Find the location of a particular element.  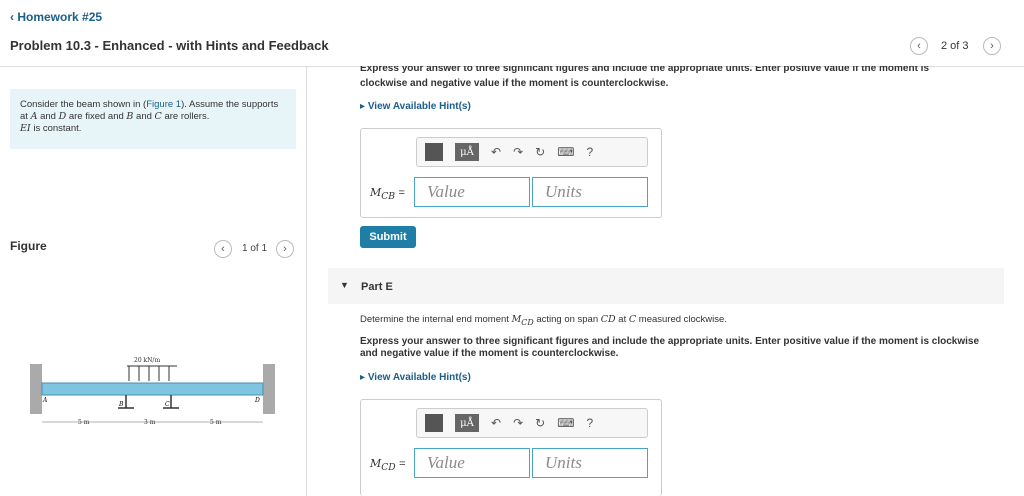

figure-link: Figure 1 is located at coordinates (163, 104).